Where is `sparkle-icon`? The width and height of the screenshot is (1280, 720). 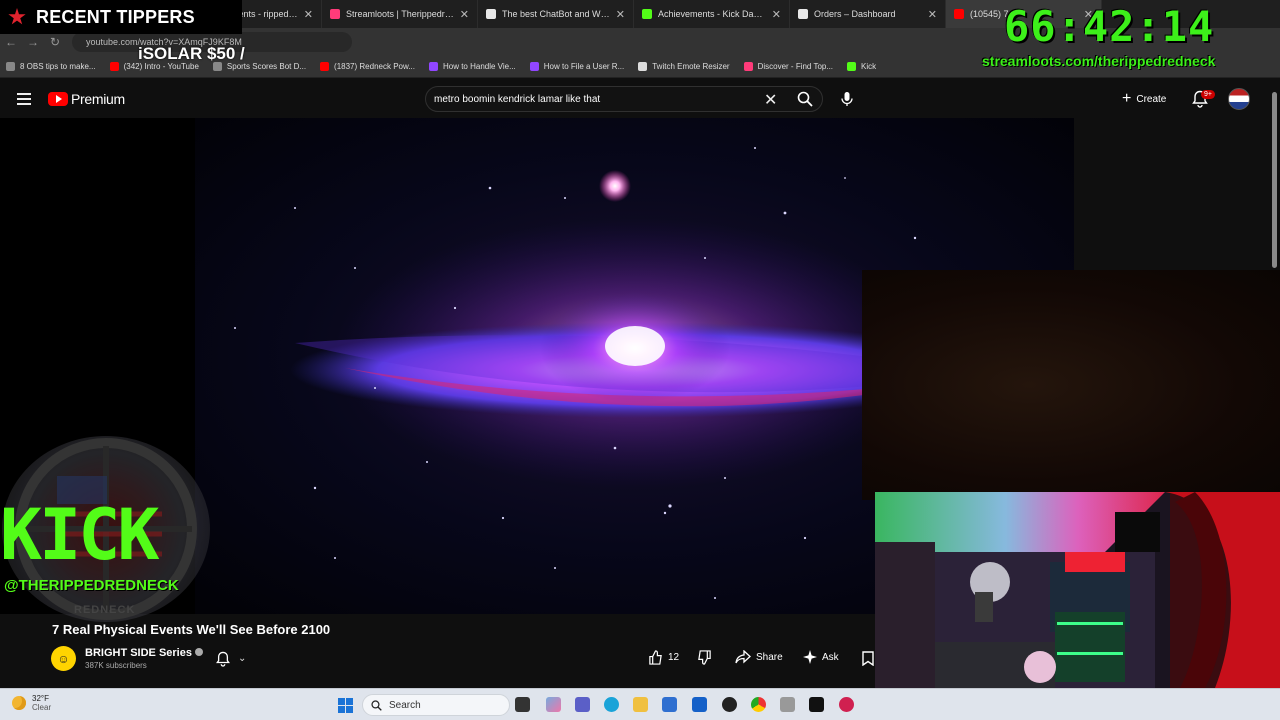 sparkle-icon is located at coordinates (810, 657).